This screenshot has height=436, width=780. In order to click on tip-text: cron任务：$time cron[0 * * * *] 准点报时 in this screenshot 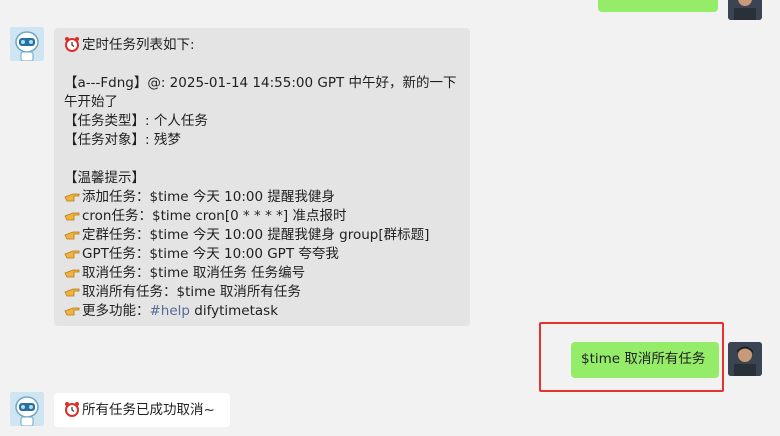, I will do `click(214, 216)`.